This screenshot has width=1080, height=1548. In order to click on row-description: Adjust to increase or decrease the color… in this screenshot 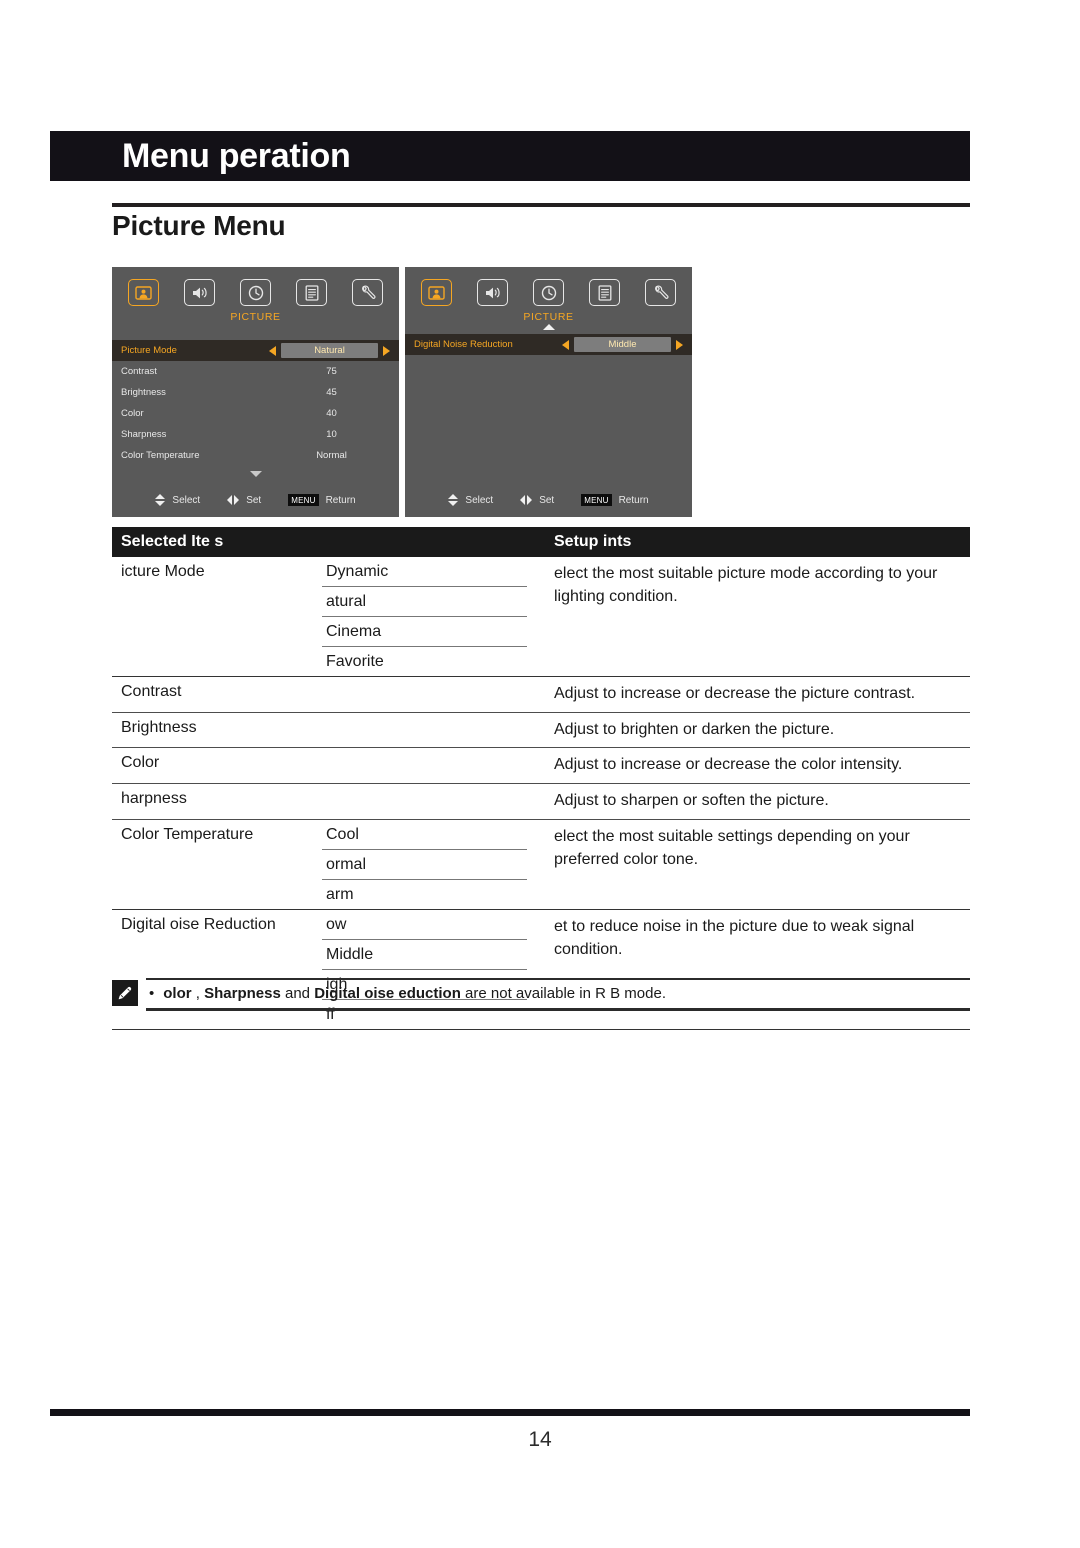, I will do `click(728, 765)`.